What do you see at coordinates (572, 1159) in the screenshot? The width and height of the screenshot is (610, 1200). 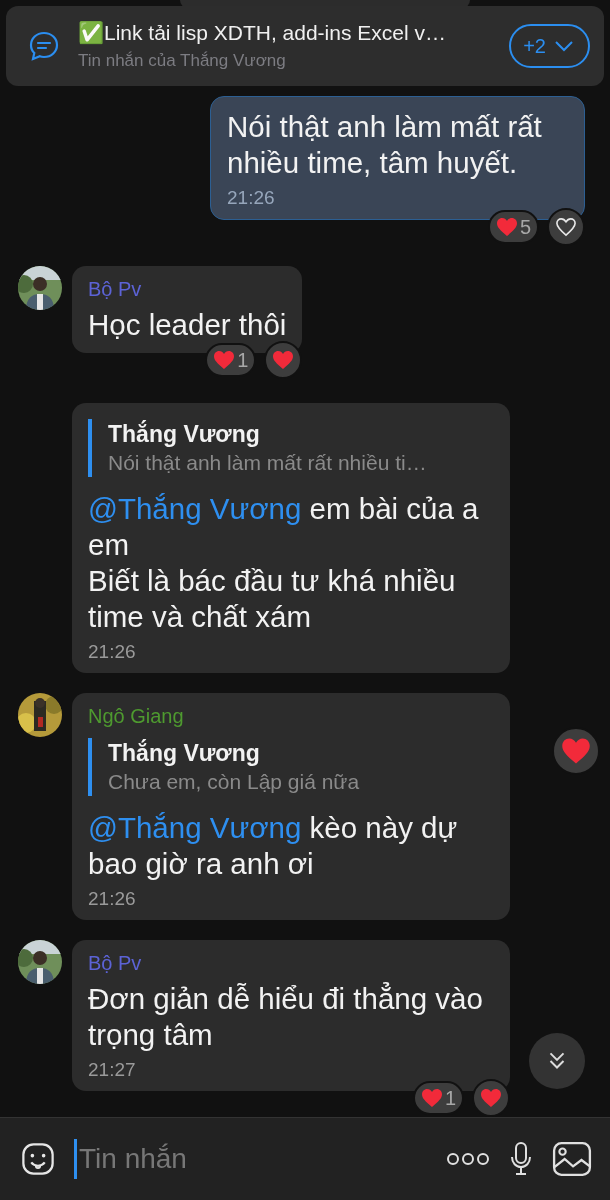 I see `image-icon` at bounding box center [572, 1159].